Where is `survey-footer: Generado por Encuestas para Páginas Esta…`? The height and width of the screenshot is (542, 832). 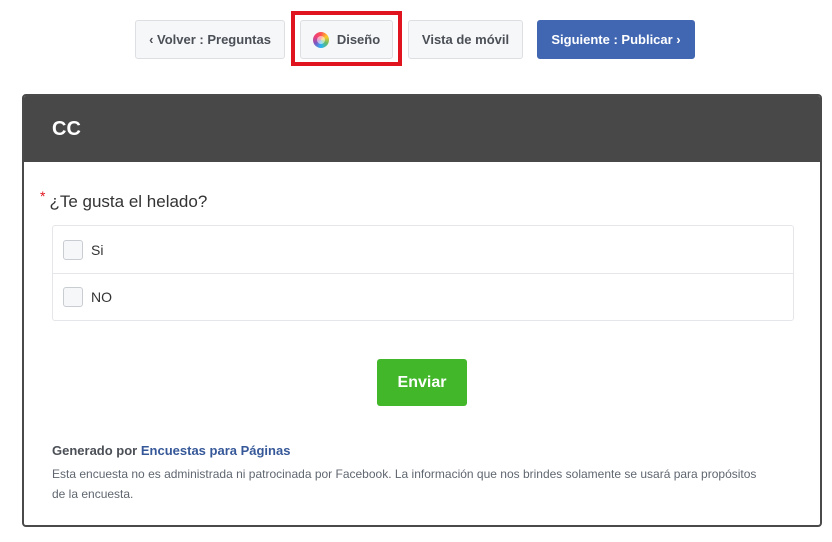
survey-footer: Generado por Encuestas para Páginas Esta… is located at coordinates (412, 473).